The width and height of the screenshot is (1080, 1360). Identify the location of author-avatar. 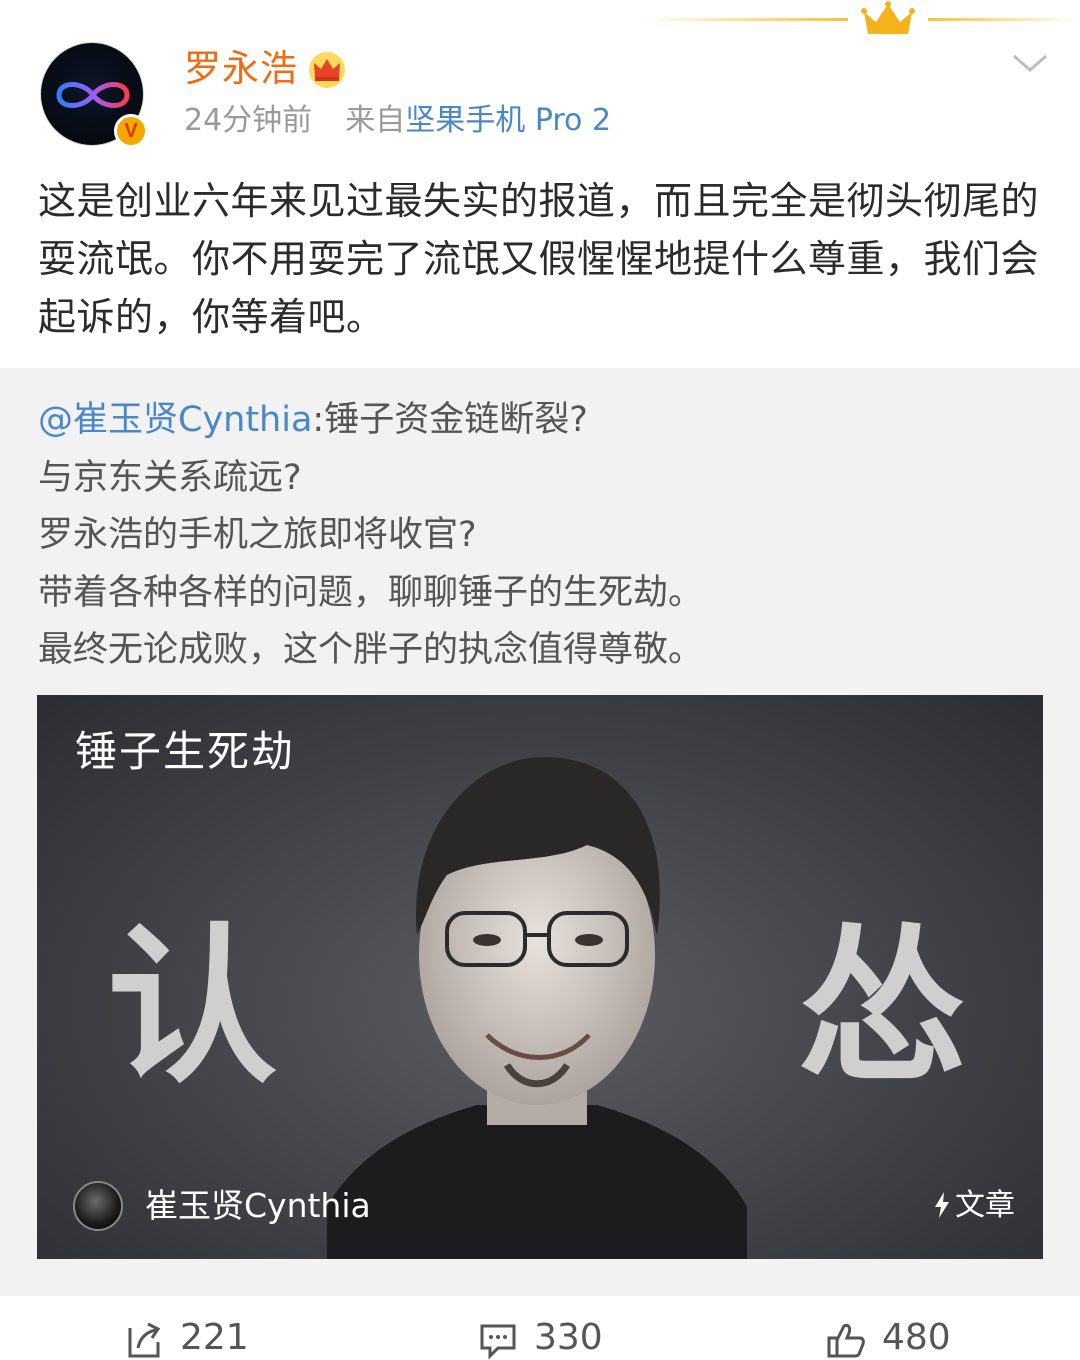
(98, 1206).